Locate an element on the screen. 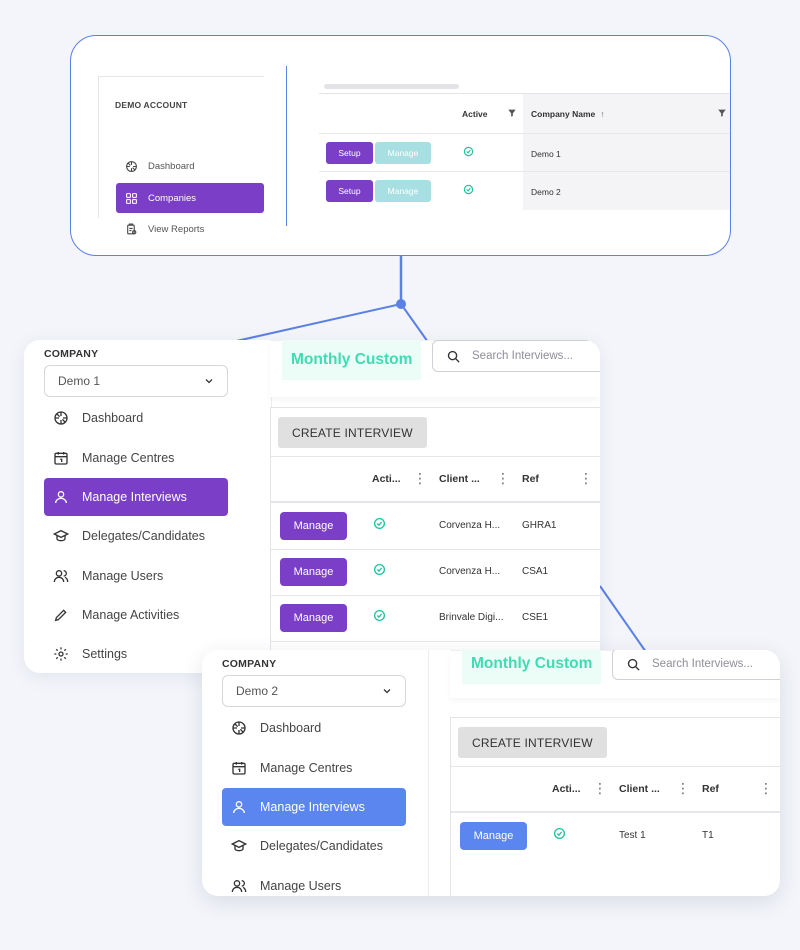 This screenshot has width=800, height=950. sidebar-item-settings: Settings is located at coordinates (136, 654).